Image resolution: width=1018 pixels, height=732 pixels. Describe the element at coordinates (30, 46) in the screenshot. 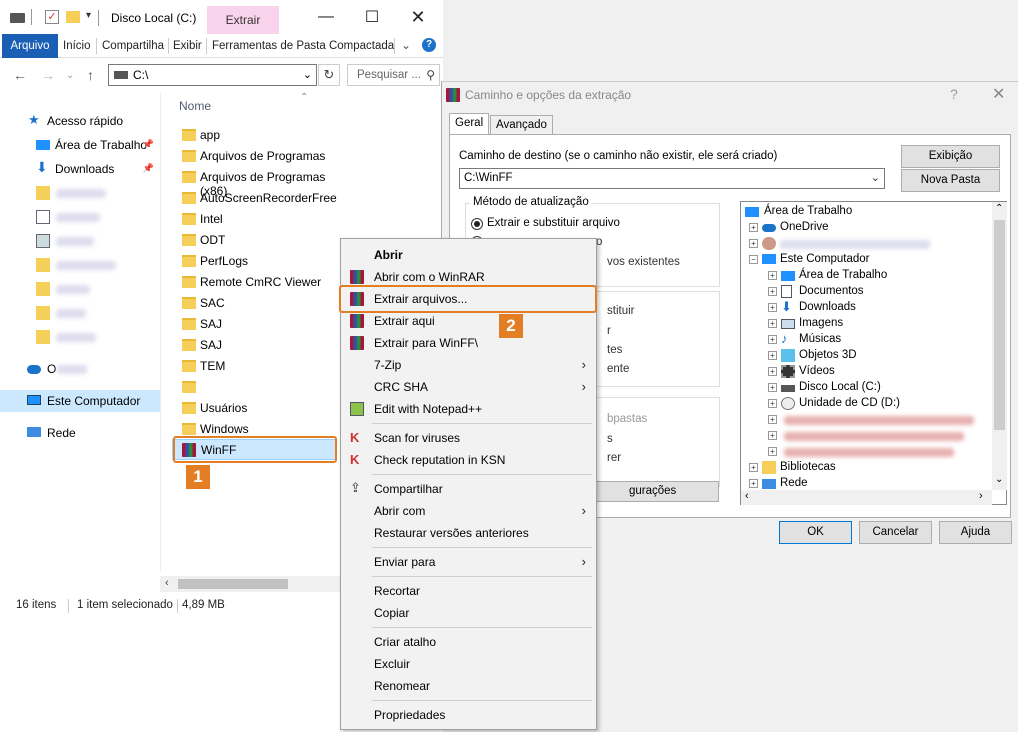

I see `tab-arquivo: Arquivo` at that location.